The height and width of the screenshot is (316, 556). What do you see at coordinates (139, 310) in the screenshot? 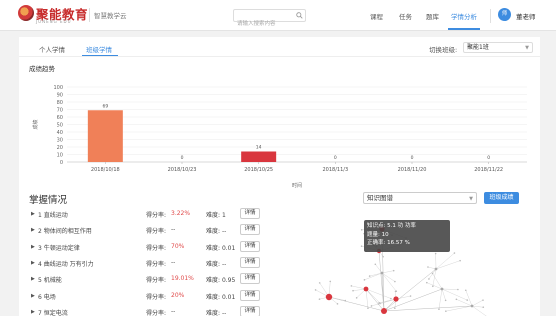
I see `list-item: ▶ 7 恒定电流 得分率: -- 难度: -- 详情` at bounding box center [139, 310].